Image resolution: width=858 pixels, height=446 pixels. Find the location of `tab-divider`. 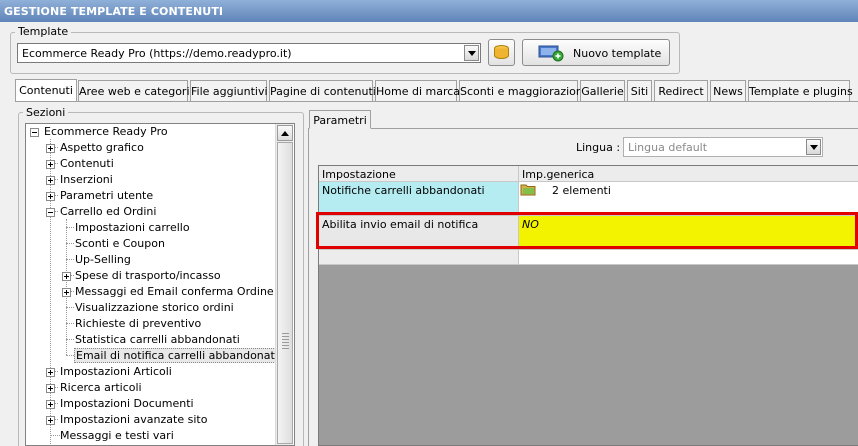

tab-divider is located at coordinates (436, 101).